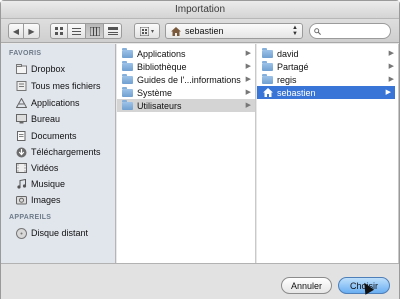 This screenshot has height=299, width=400. I want to click on list-item-label: Bibliothèque, so click(162, 66).